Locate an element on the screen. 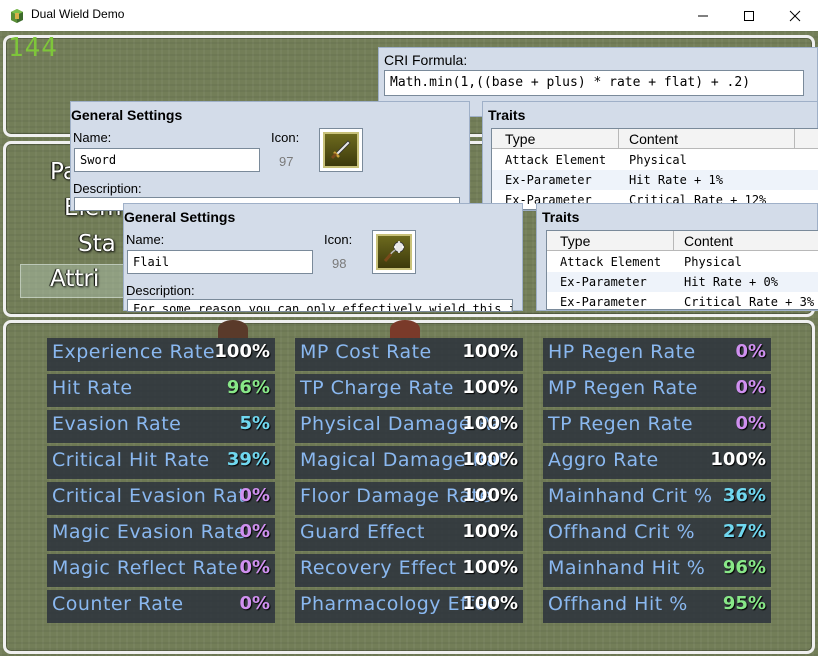 The image size is (818, 656). stat-label: Magic Evasion Rate is located at coordinates (149, 532).